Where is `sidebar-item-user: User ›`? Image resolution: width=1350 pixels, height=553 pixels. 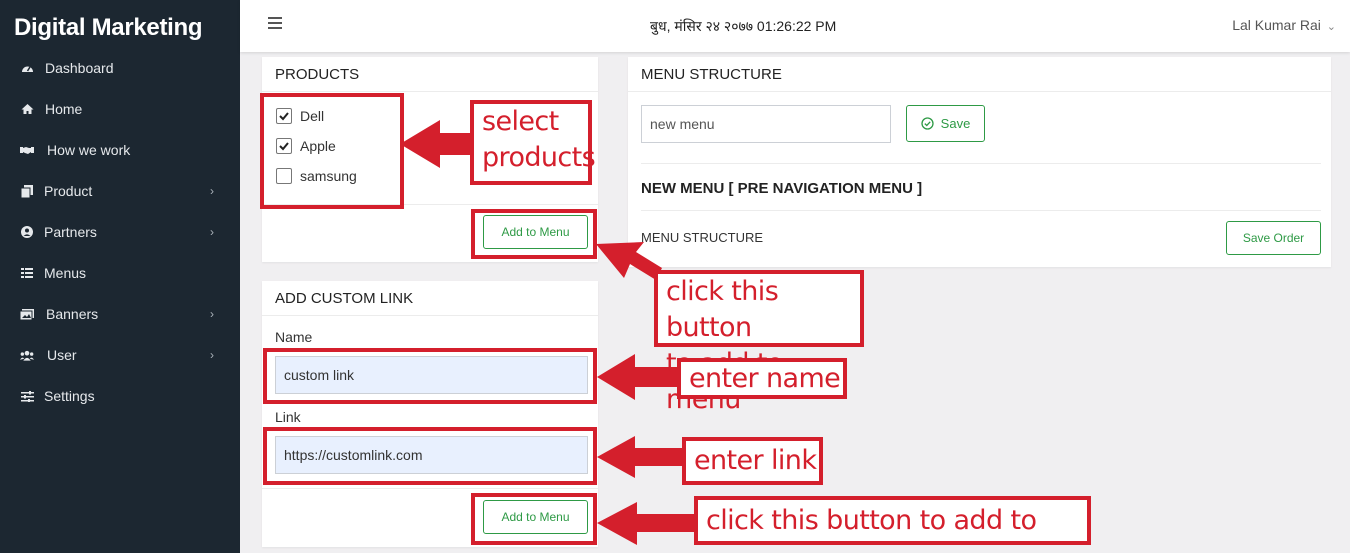
sidebar-item-user: User › is located at coordinates (120, 355).